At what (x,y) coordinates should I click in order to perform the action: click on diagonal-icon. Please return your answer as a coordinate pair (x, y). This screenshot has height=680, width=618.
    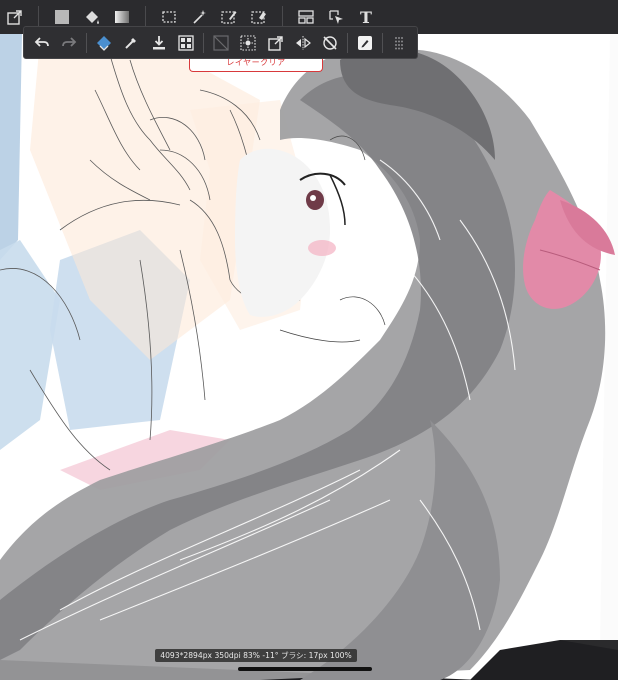
    Looking at the image, I should click on (220, 43).